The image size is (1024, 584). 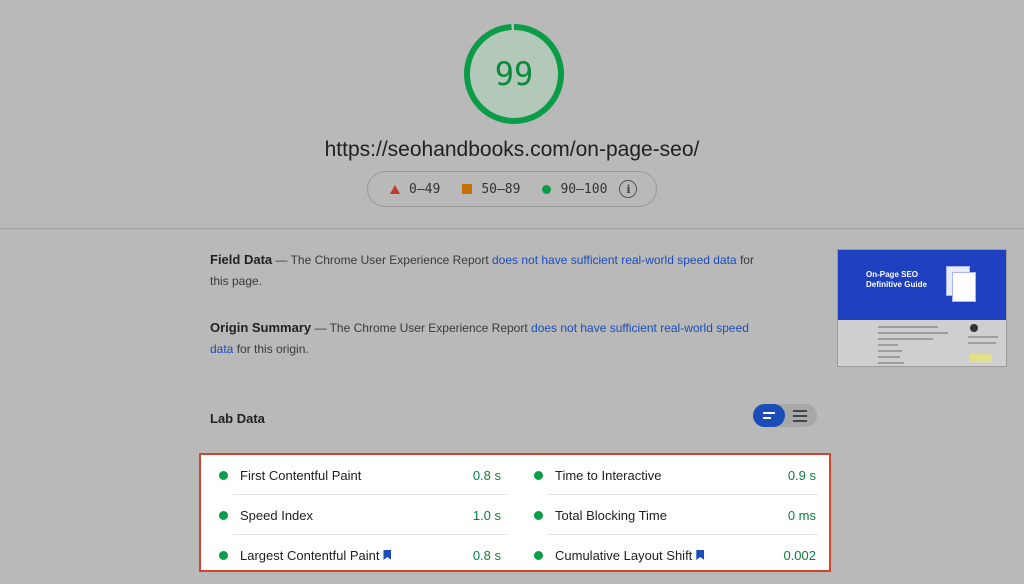 What do you see at coordinates (584, 189) in the screenshot?
I see `legend-pass-label: 90–100` at bounding box center [584, 189].